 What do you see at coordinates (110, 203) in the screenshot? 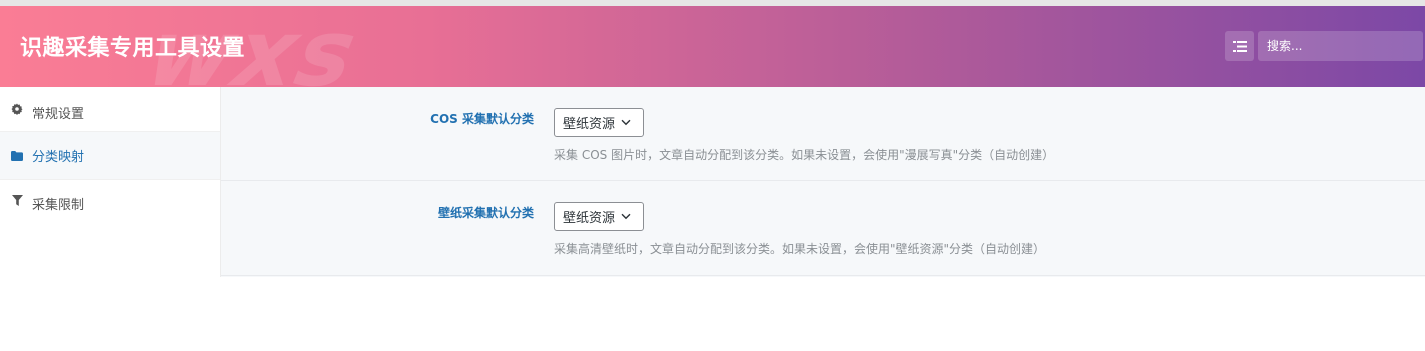
I see `sidebar-item-collection-limits: 采集限制` at bounding box center [110, 203].